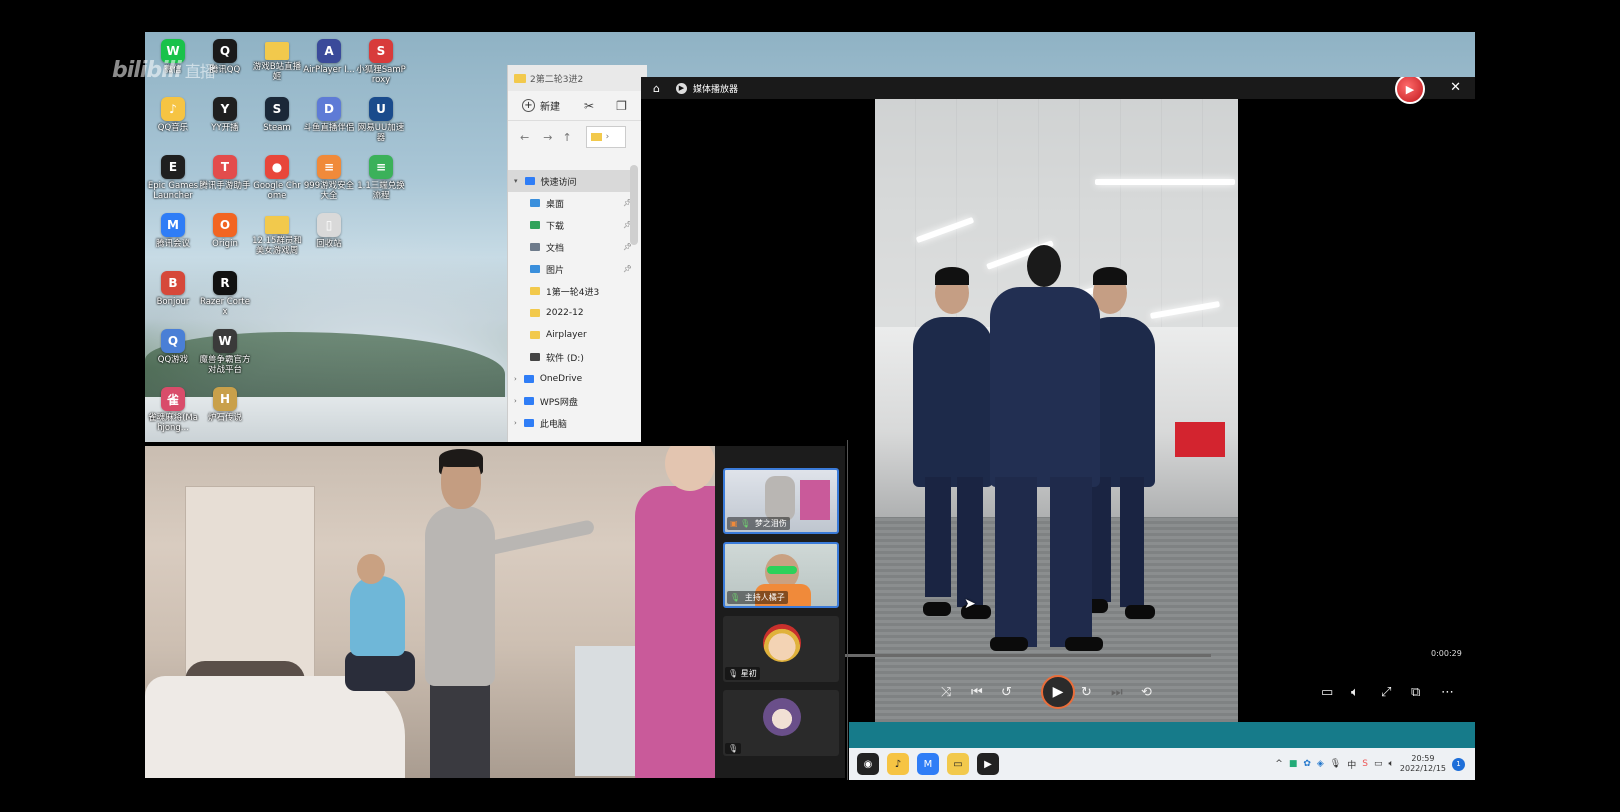 This screenshot has height=812, width=1620. What do you see at coordinates (1386, 692) in the screenshot?
I see `fullscreen-icon: ⤢` at bounding box center [1386, 692].